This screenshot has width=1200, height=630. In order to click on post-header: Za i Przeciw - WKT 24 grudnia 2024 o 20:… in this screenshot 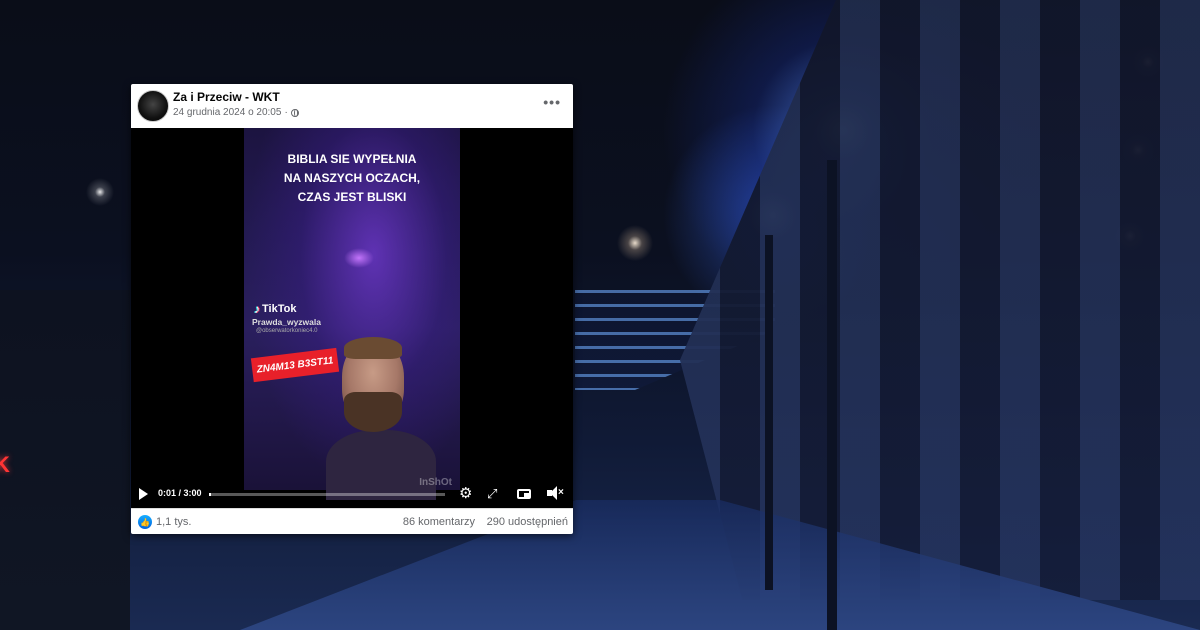, I will do `click(352, 106)`.